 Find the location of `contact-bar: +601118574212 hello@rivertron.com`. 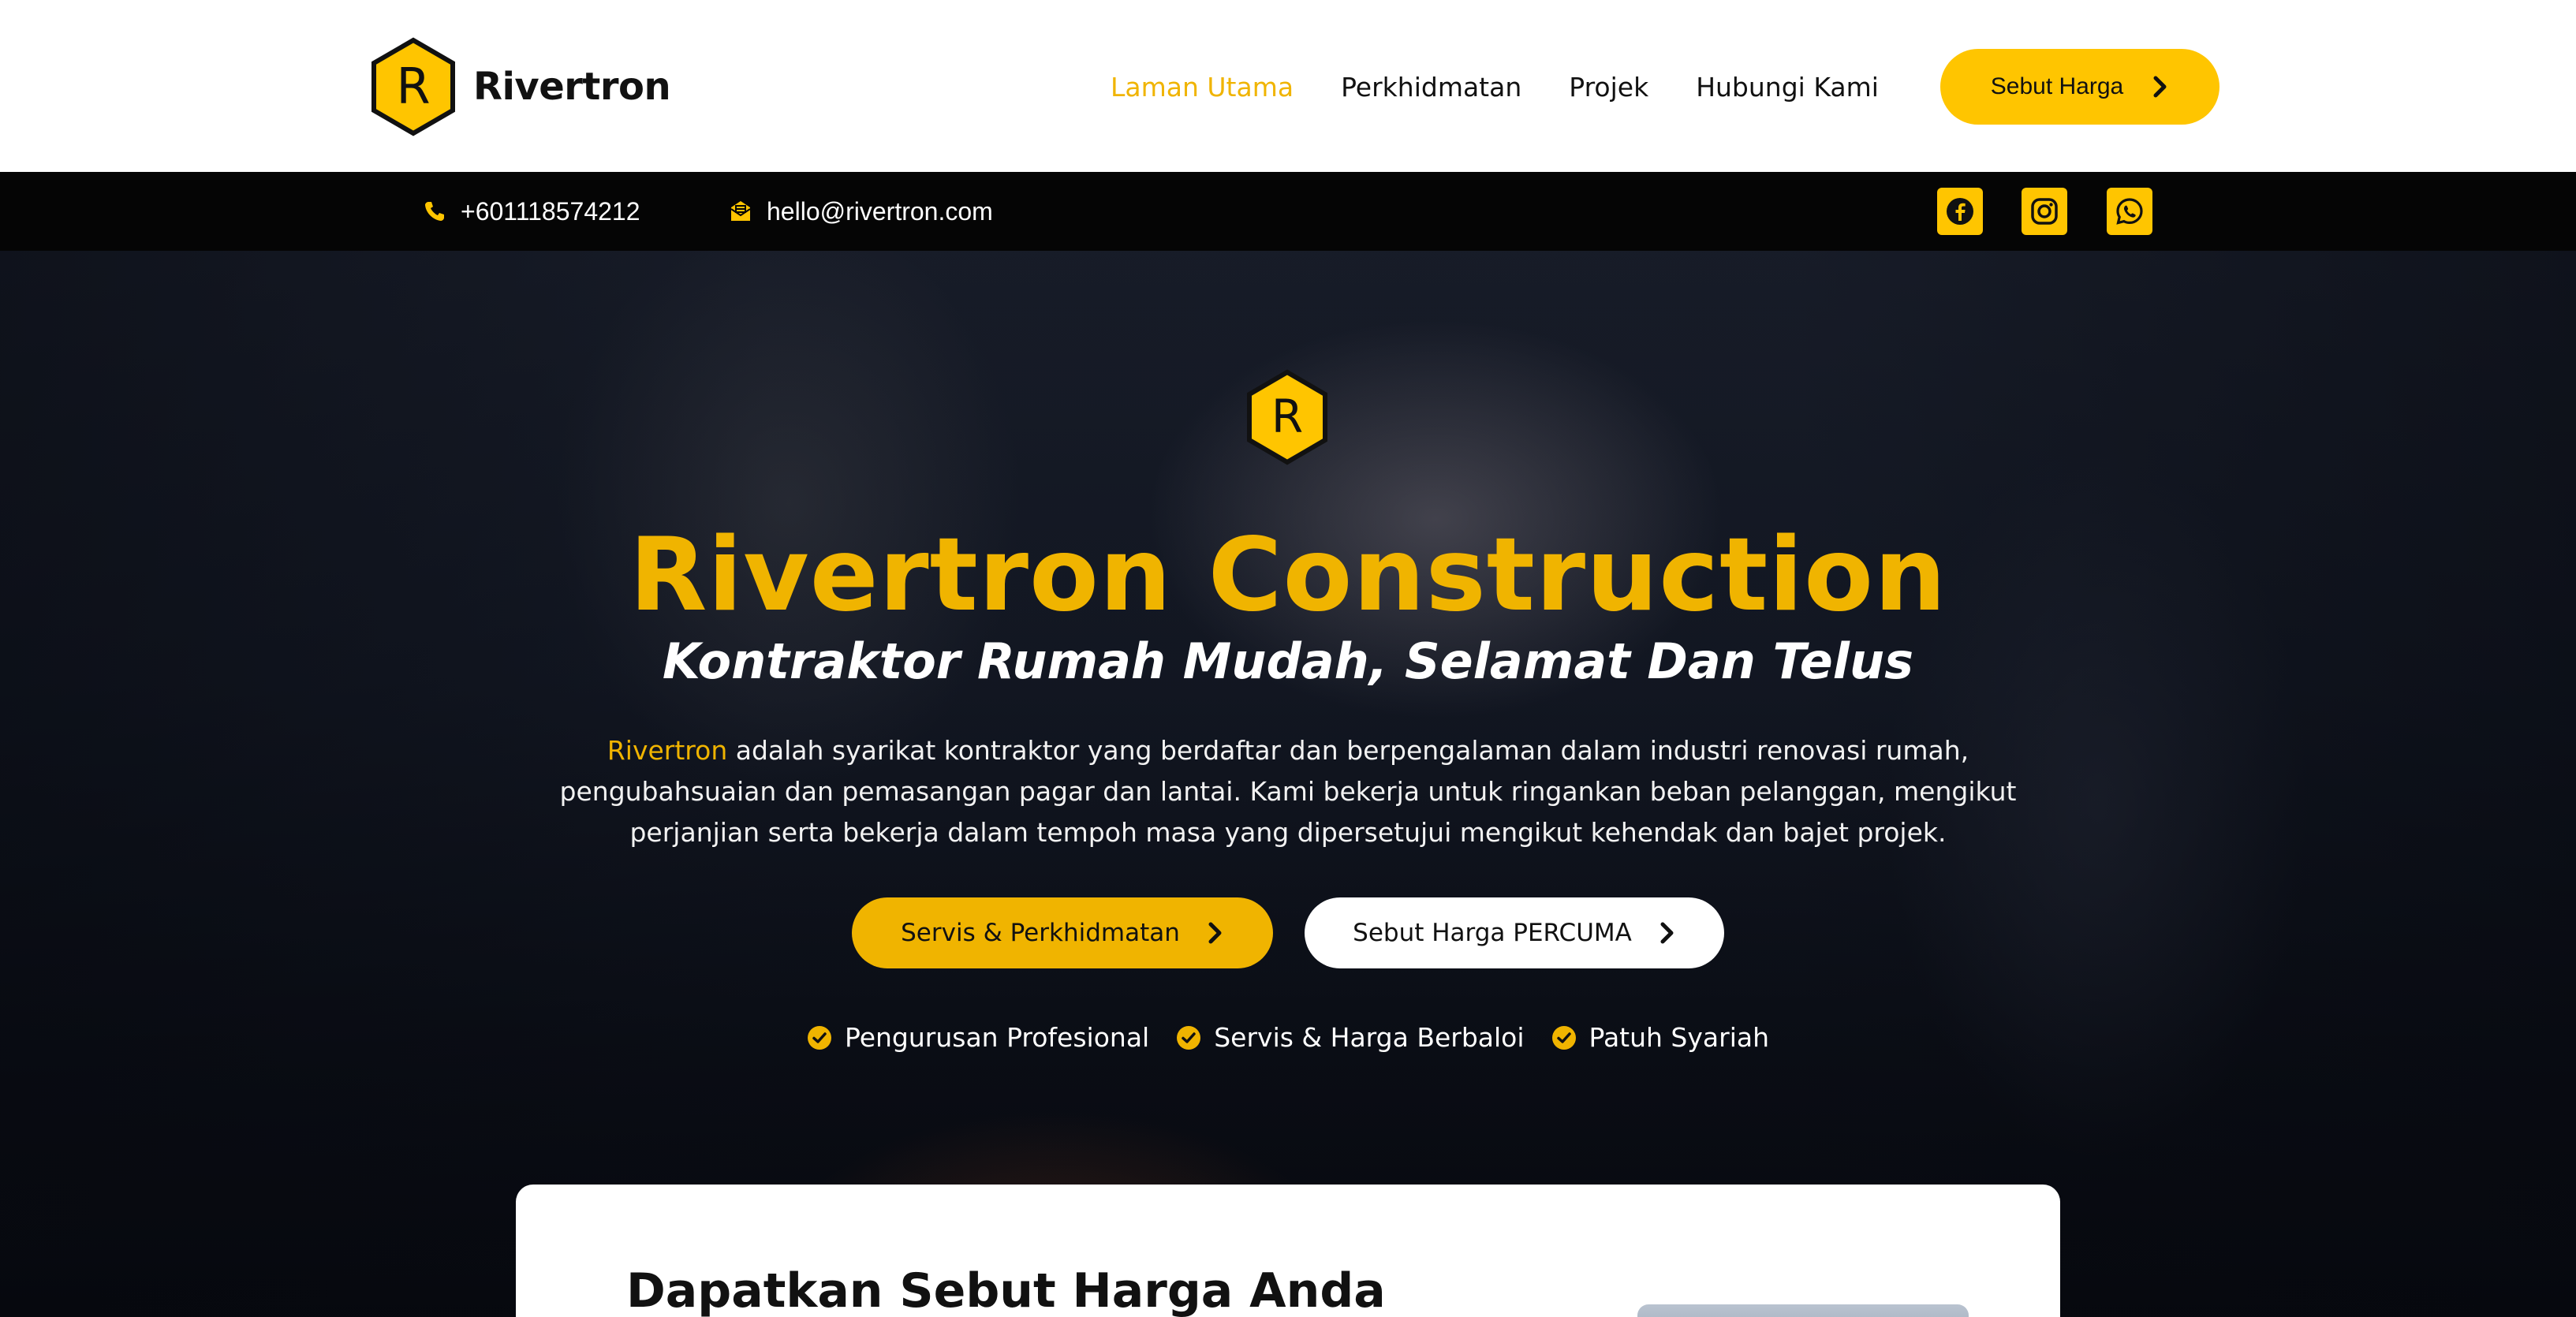

contact-bar: +601118574212 hello@rivertron.com is located at coordinates (1288, 211).